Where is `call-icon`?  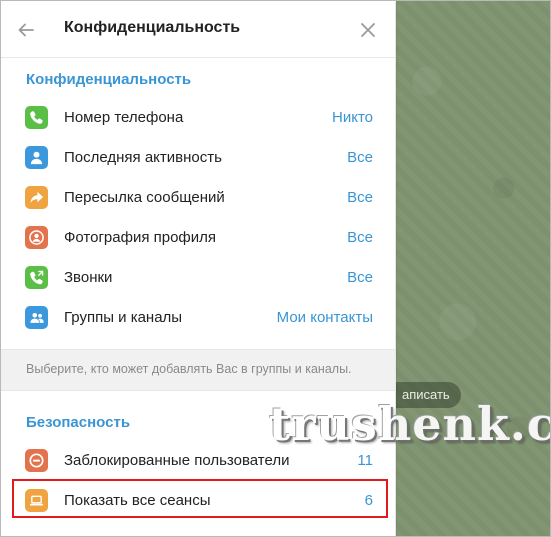
call-icon is located at coordinates (36, 277).